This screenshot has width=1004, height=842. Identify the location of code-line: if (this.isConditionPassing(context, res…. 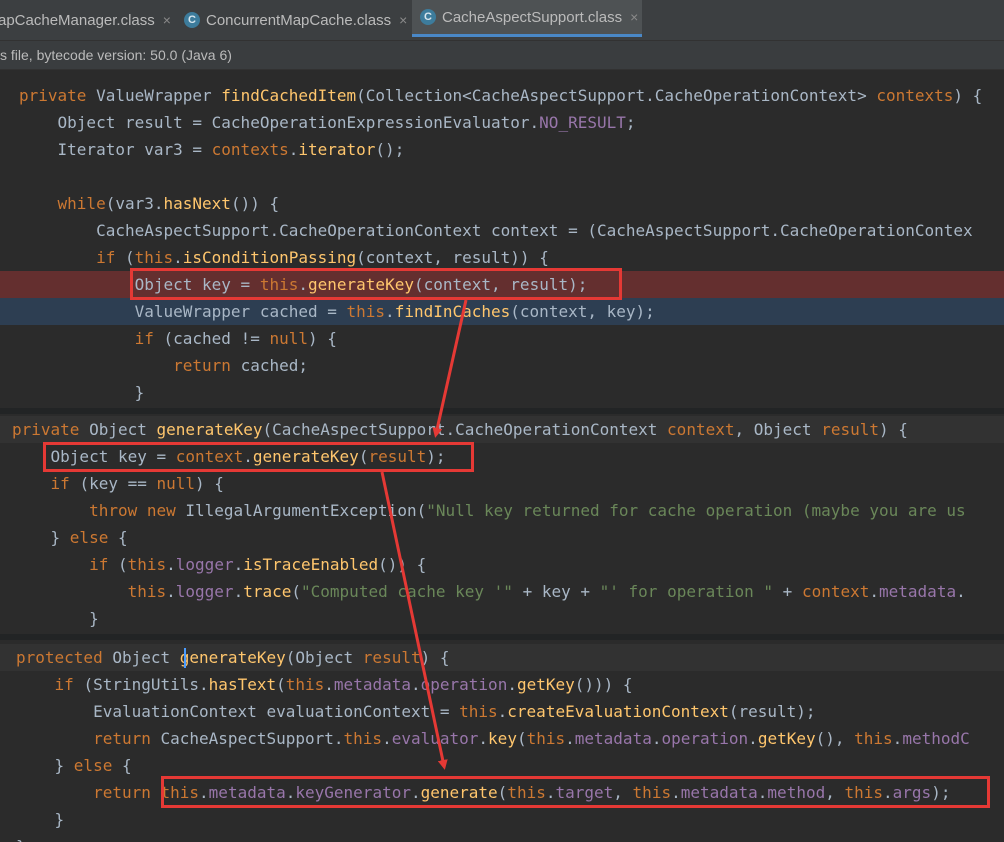
(502, 257).